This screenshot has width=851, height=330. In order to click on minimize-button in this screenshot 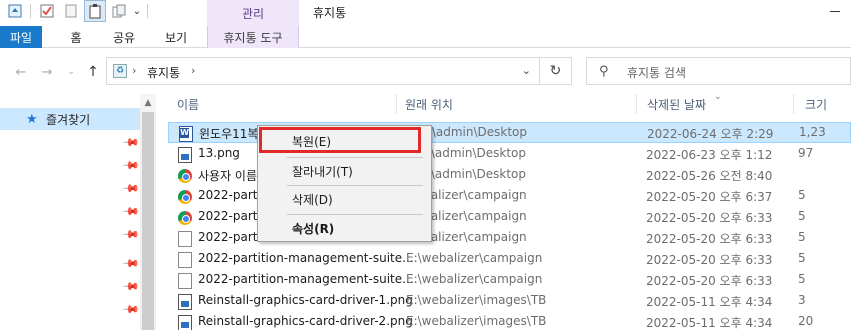, I will do `click(834, 11)`.